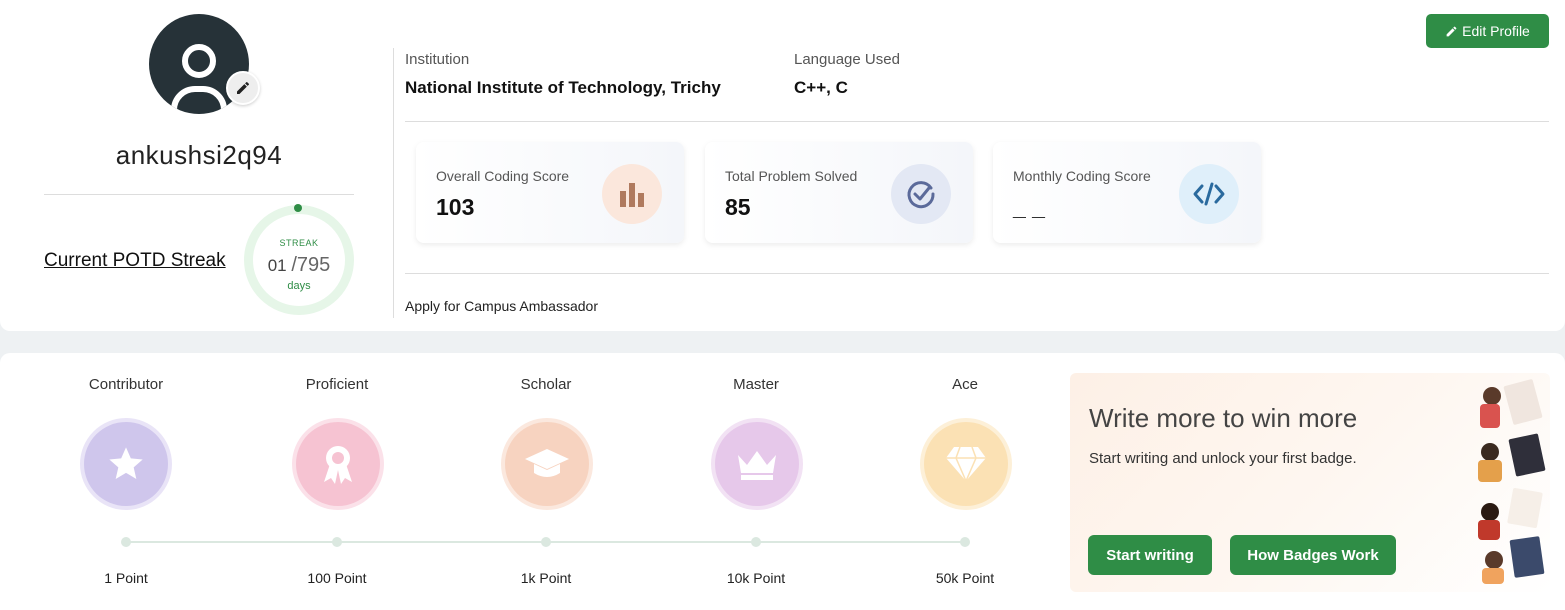  I want to click on badge-points-scholar: 1k Point, so click(546, 578).